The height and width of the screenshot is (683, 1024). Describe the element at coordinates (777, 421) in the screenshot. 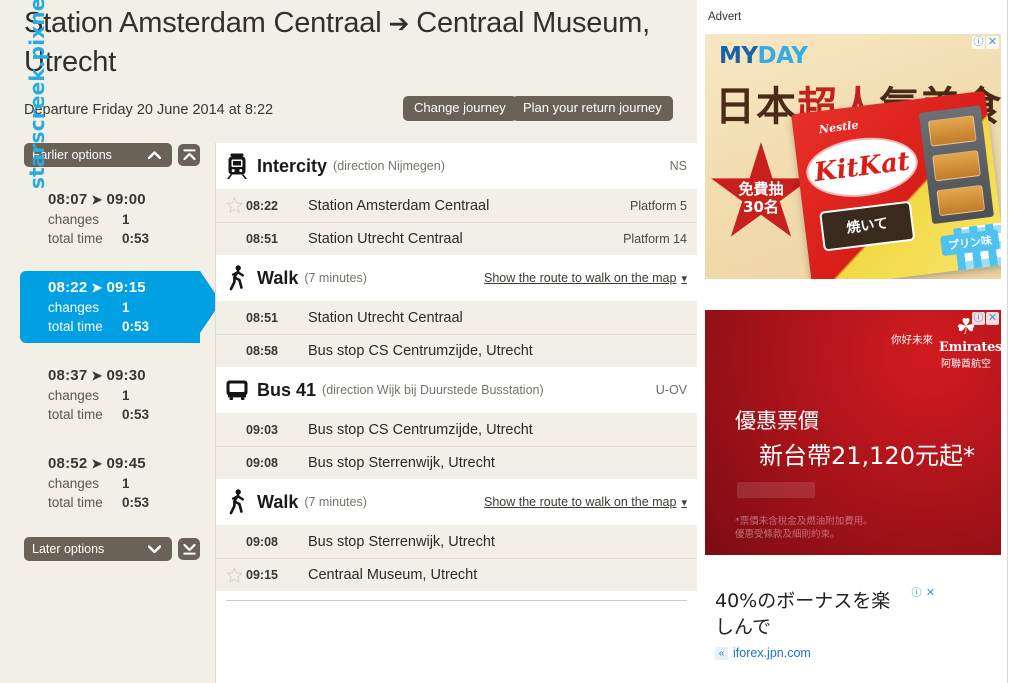

I see `ad2-headline-1: 優惠票價` at that location.